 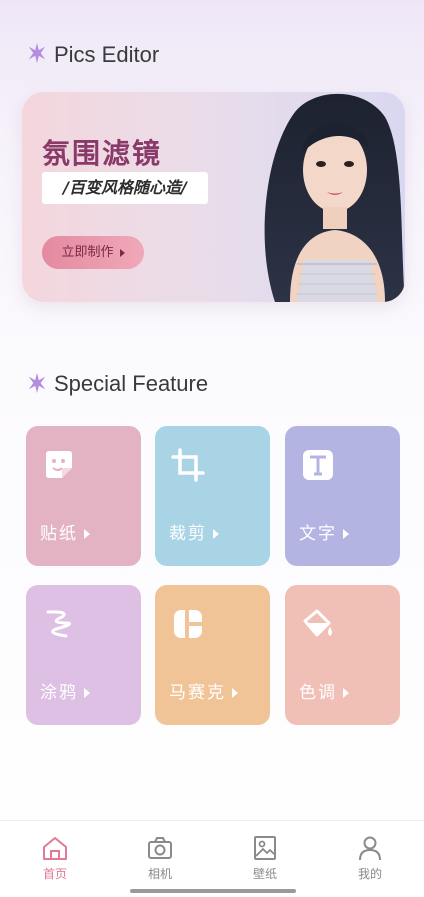 I want to click on make-now-button: 立即制作, so click(x=93, y=252).